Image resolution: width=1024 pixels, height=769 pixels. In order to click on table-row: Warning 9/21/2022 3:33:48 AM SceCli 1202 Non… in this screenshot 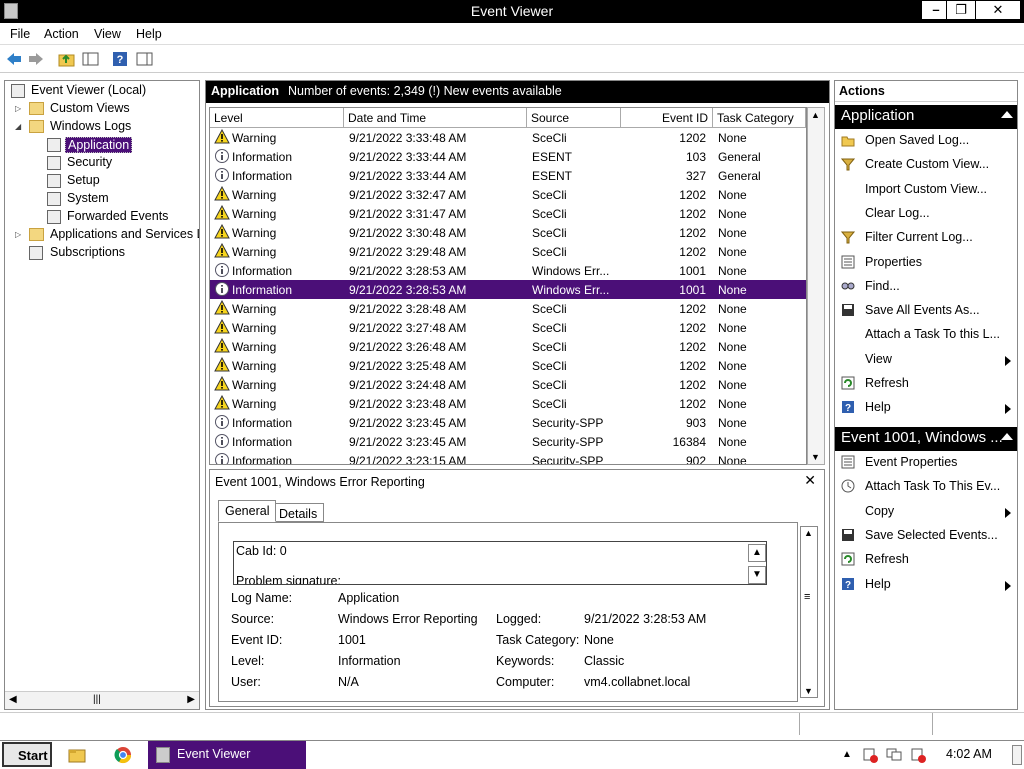, I will do `click(508, 137)`.